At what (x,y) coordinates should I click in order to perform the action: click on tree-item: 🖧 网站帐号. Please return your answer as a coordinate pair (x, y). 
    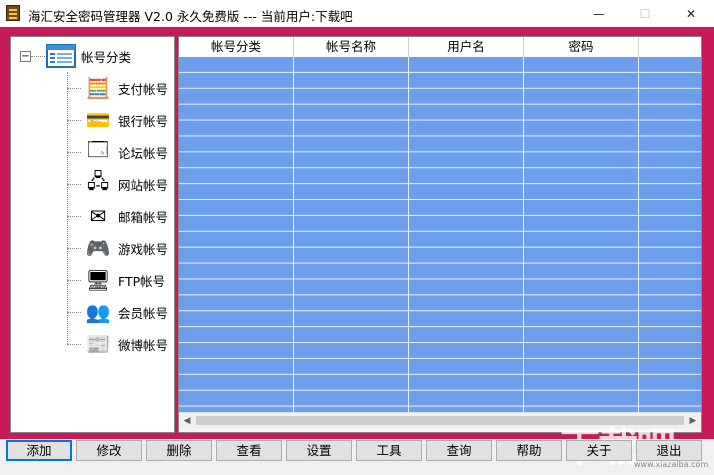
    Looking at the image, I should click on (126, 183).